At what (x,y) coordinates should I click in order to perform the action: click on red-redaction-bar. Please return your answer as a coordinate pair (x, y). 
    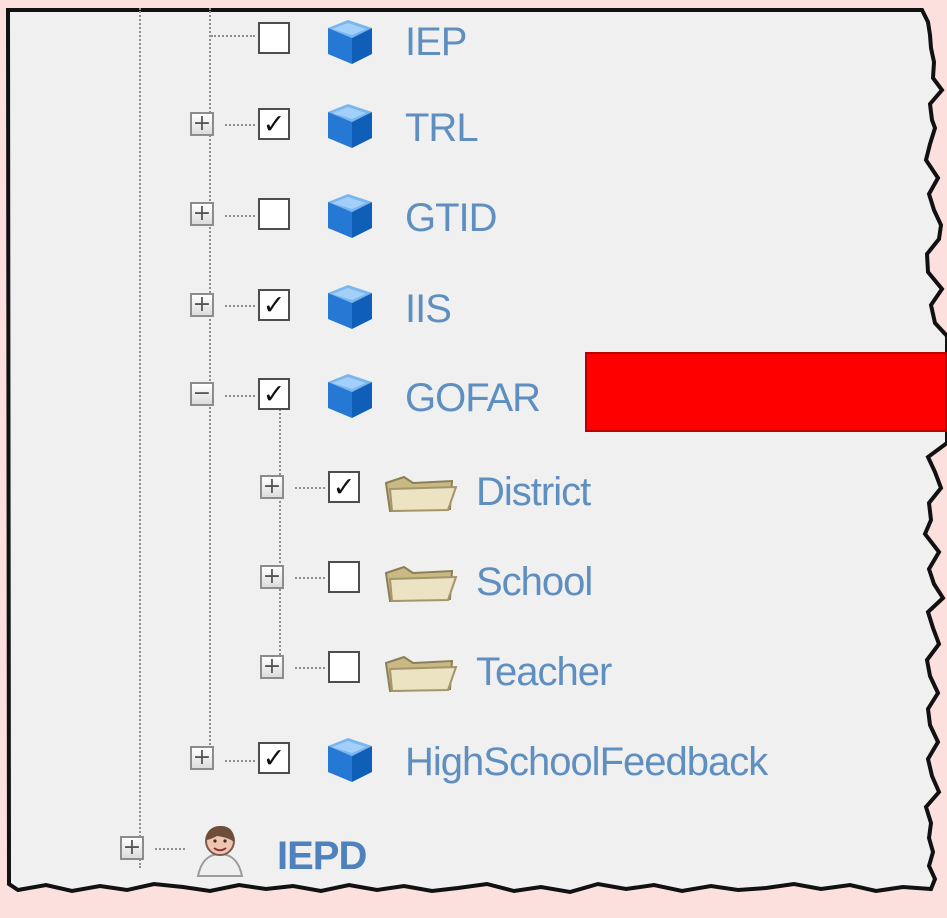
    Looking at the image, I should click on (766, 392).